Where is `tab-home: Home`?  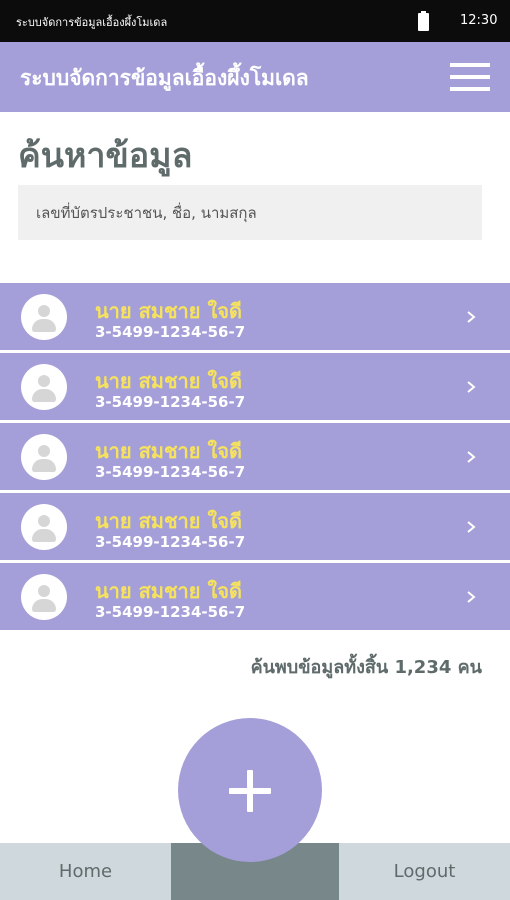
tab-home: Home is located at coordinates (85, 871).